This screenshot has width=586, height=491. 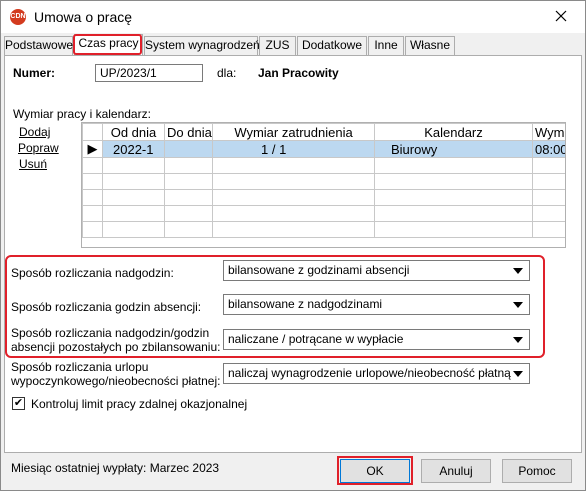 What do you see at coordinates (92, 132) in the screenshot?
I see `grid-corner` at bounding box center [92, 132].